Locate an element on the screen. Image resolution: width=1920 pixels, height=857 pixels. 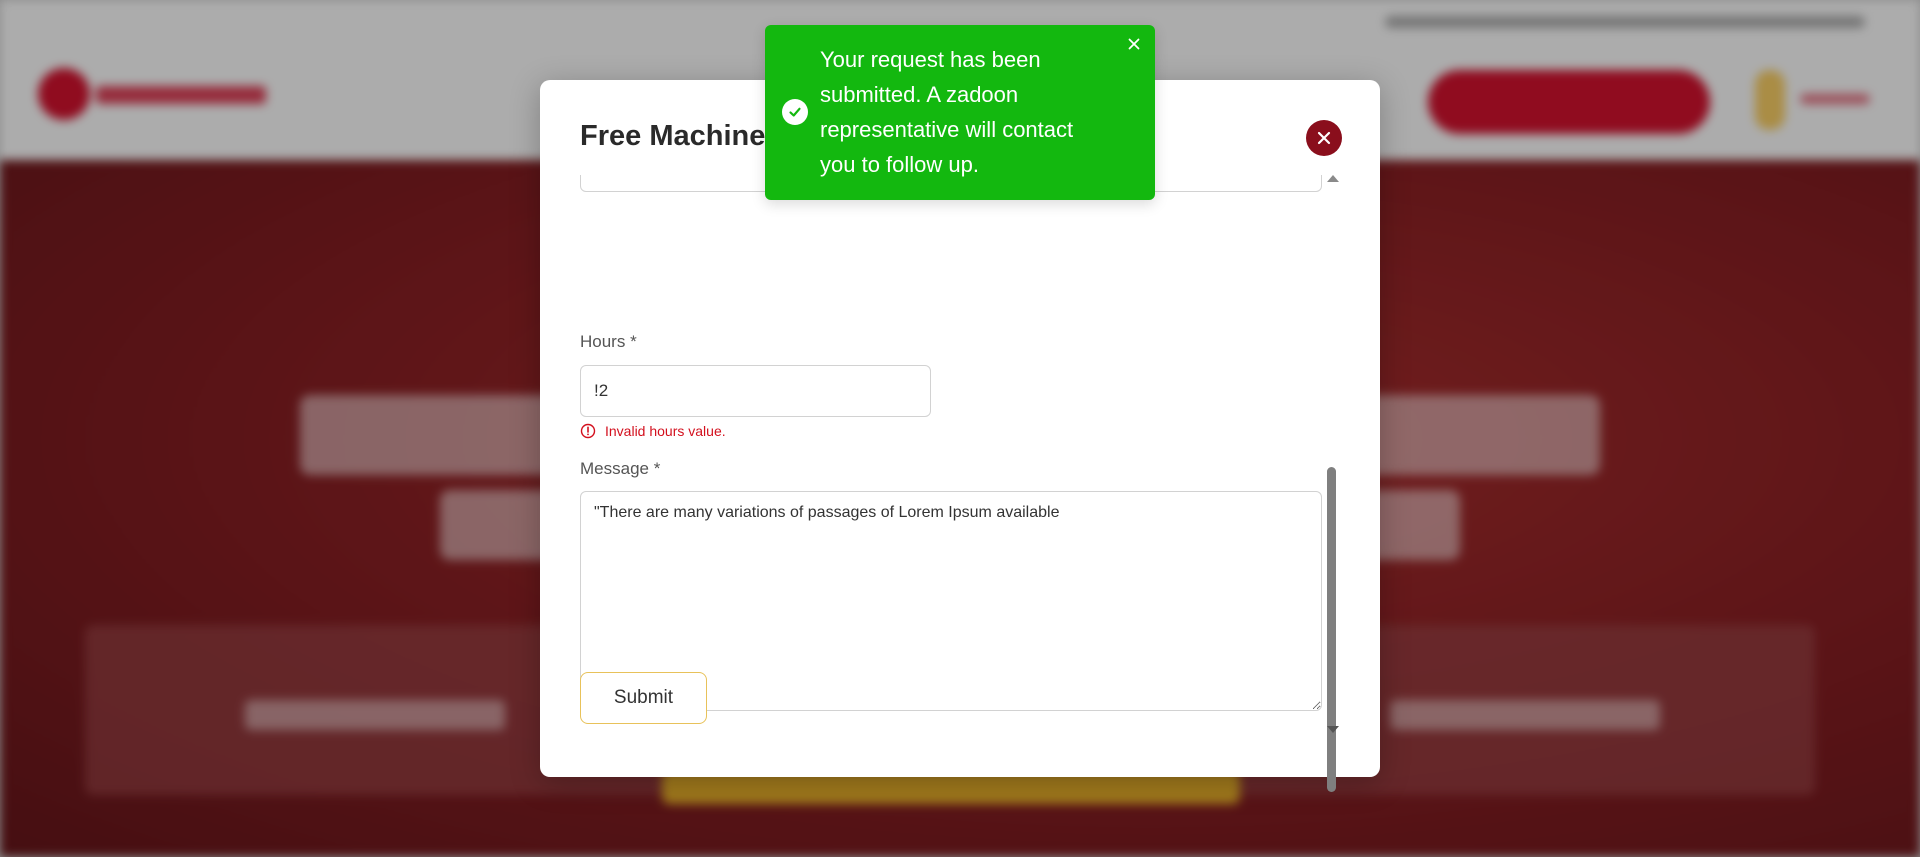
hours-error-text: Invalid hours value. is located at coordinates (665, 431).